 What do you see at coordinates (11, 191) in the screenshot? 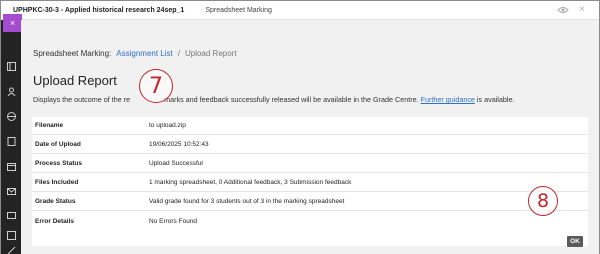
I see `mail-icon` at bounding box center [11, 191].